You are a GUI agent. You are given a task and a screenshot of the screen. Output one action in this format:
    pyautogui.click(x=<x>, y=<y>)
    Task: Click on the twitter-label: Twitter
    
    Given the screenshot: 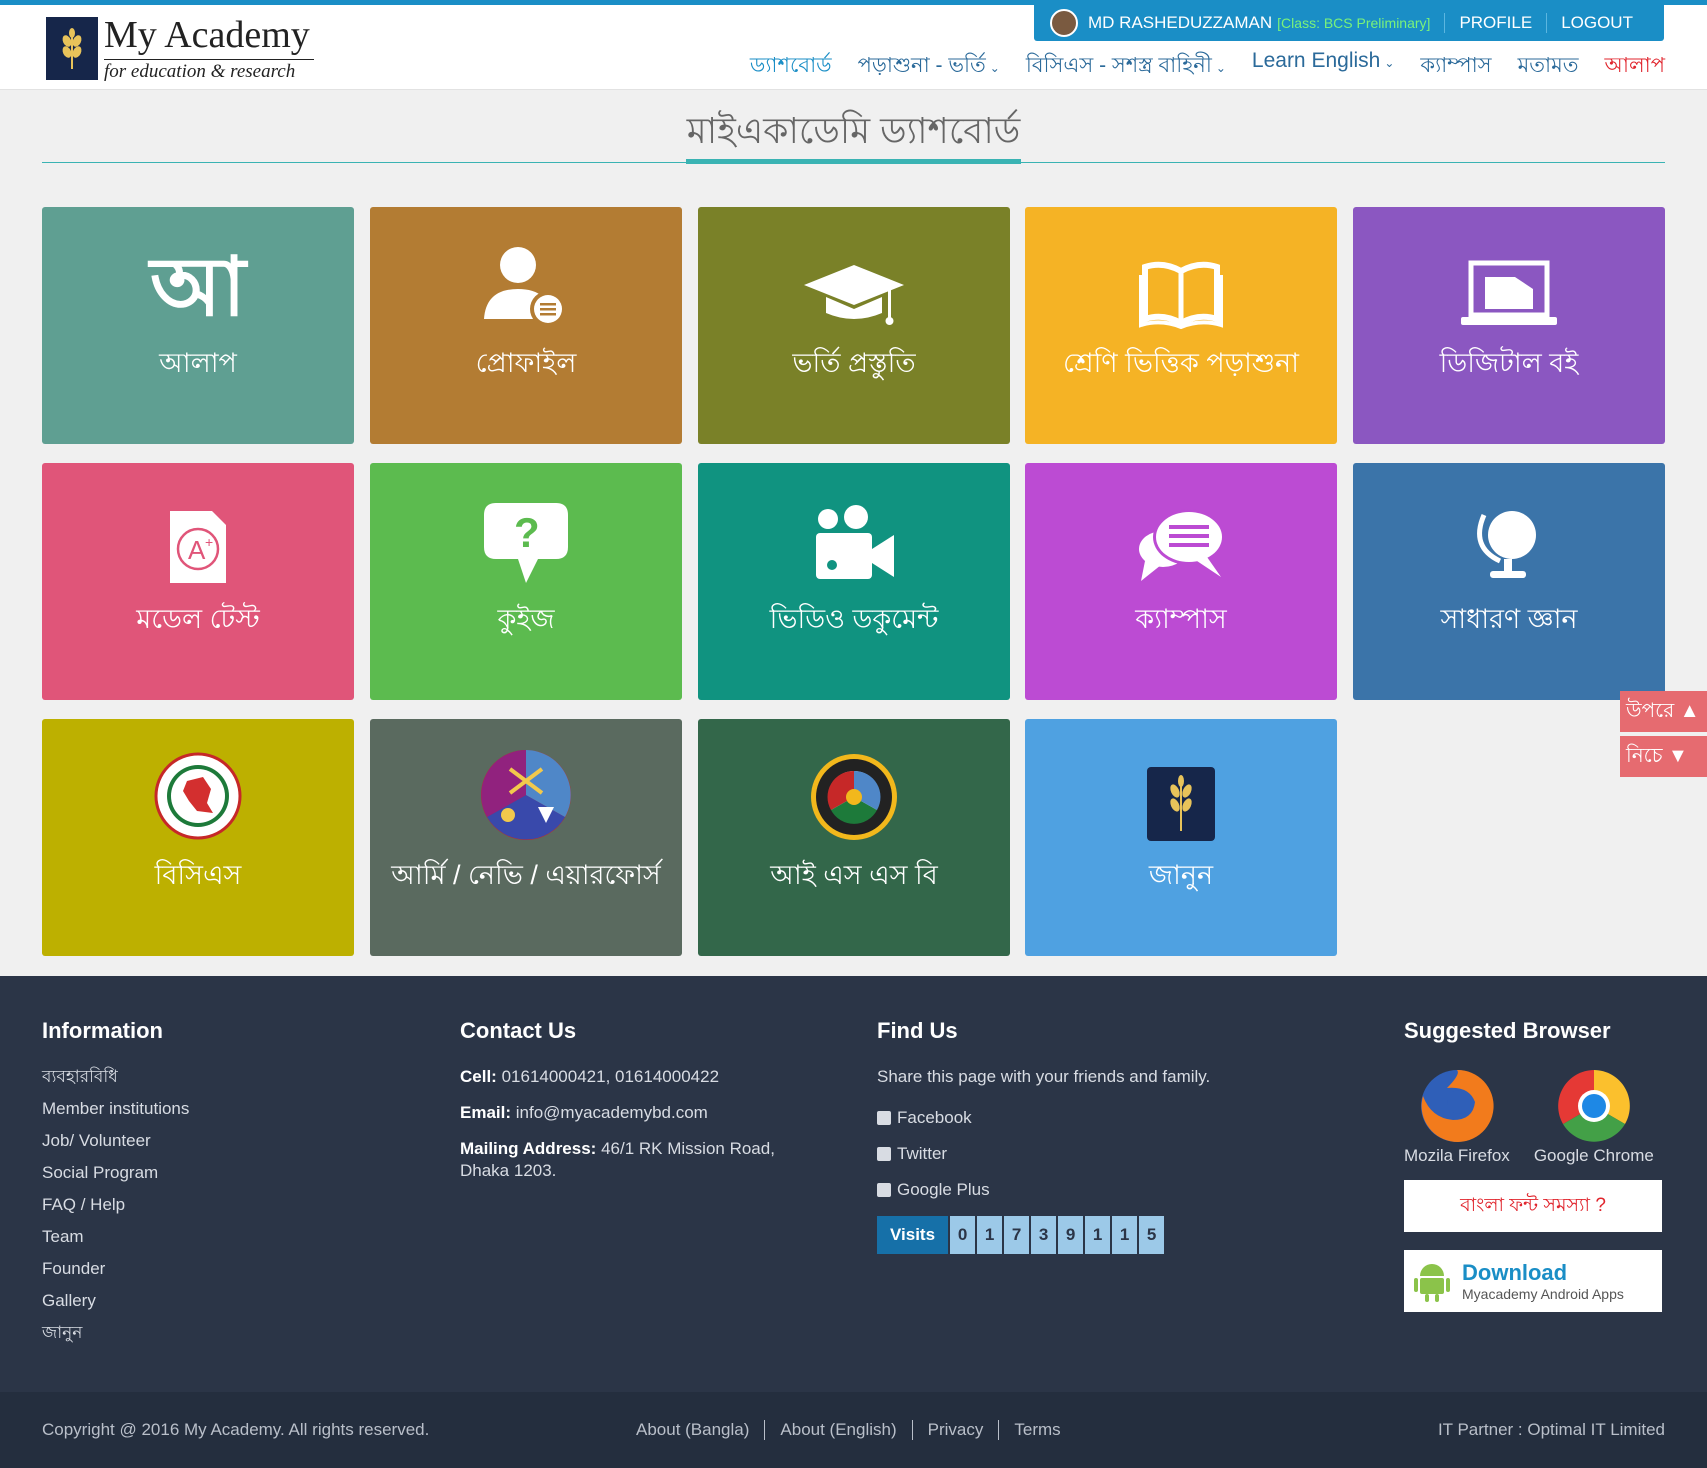 What is the action you would take?
    pyautogui.click(x=922, y=1153)
    